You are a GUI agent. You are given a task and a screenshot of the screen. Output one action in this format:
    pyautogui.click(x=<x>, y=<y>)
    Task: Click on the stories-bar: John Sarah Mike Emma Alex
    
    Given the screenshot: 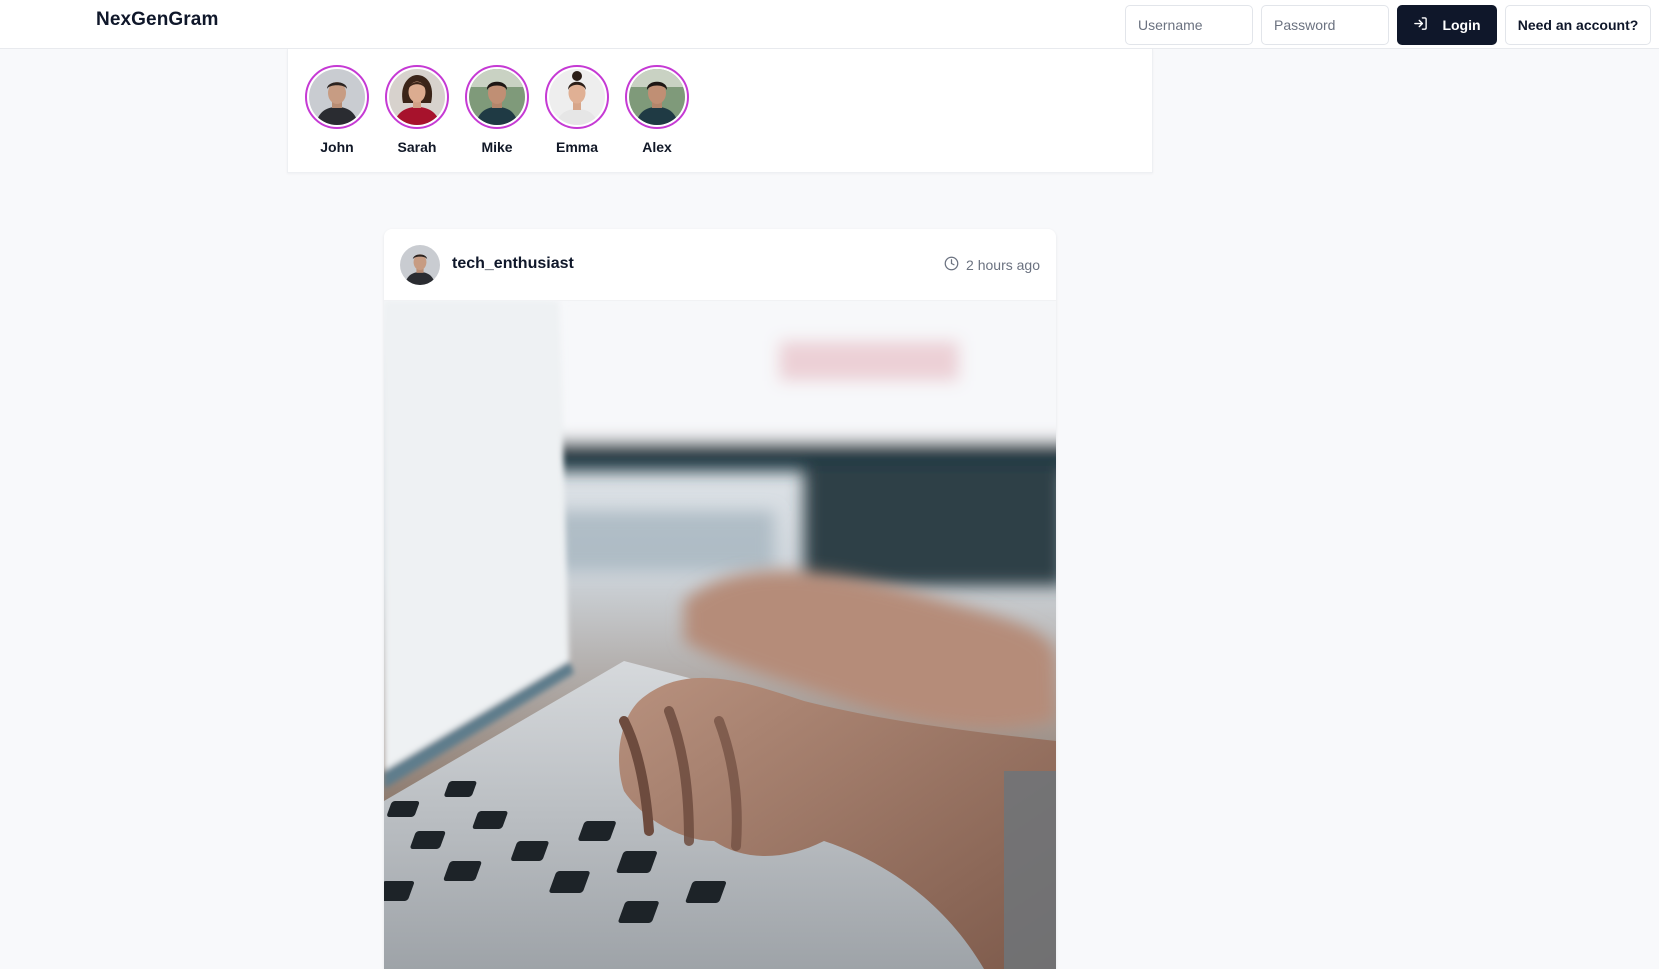 What is the action you would take?
    pyautogui.click(x=720, y=111)
    